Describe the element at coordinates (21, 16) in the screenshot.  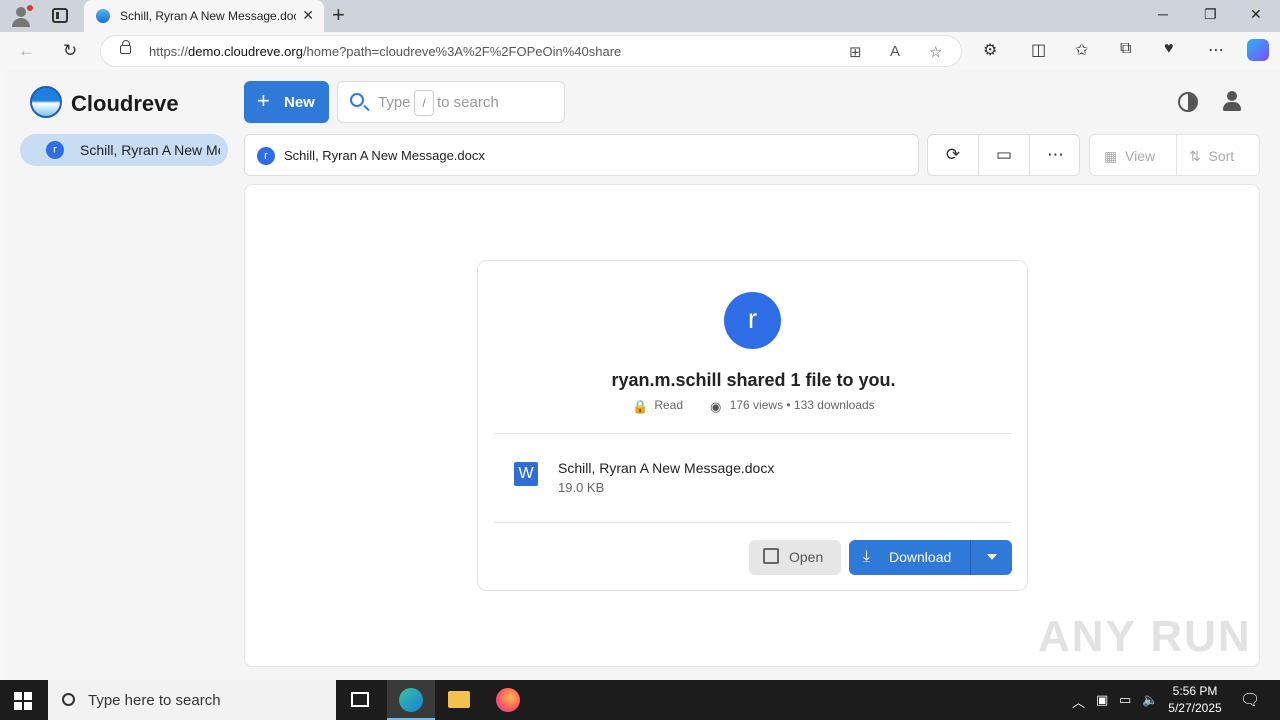
I see `profile-icon` at that location.